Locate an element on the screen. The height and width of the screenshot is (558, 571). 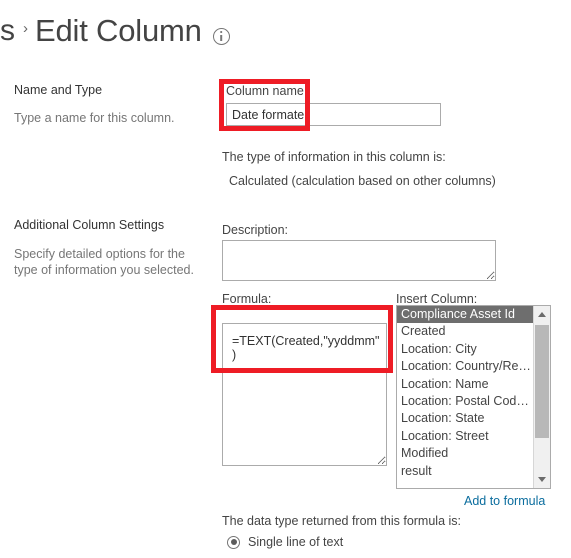
list-item: Location: State is located at coordinates (465, 418).